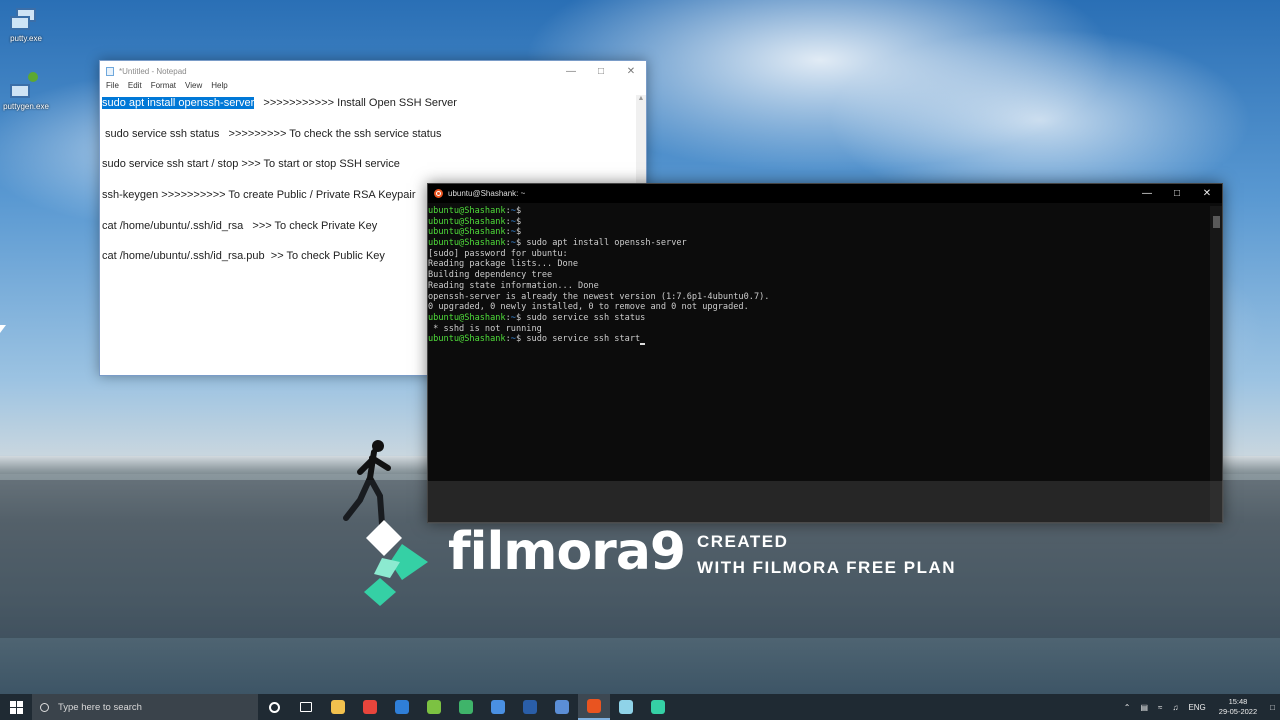 The width and height of the screenshot is (1280, 720). I want to click on terminal-line: ubuntu@Shashank:~$, so click(477, 211).